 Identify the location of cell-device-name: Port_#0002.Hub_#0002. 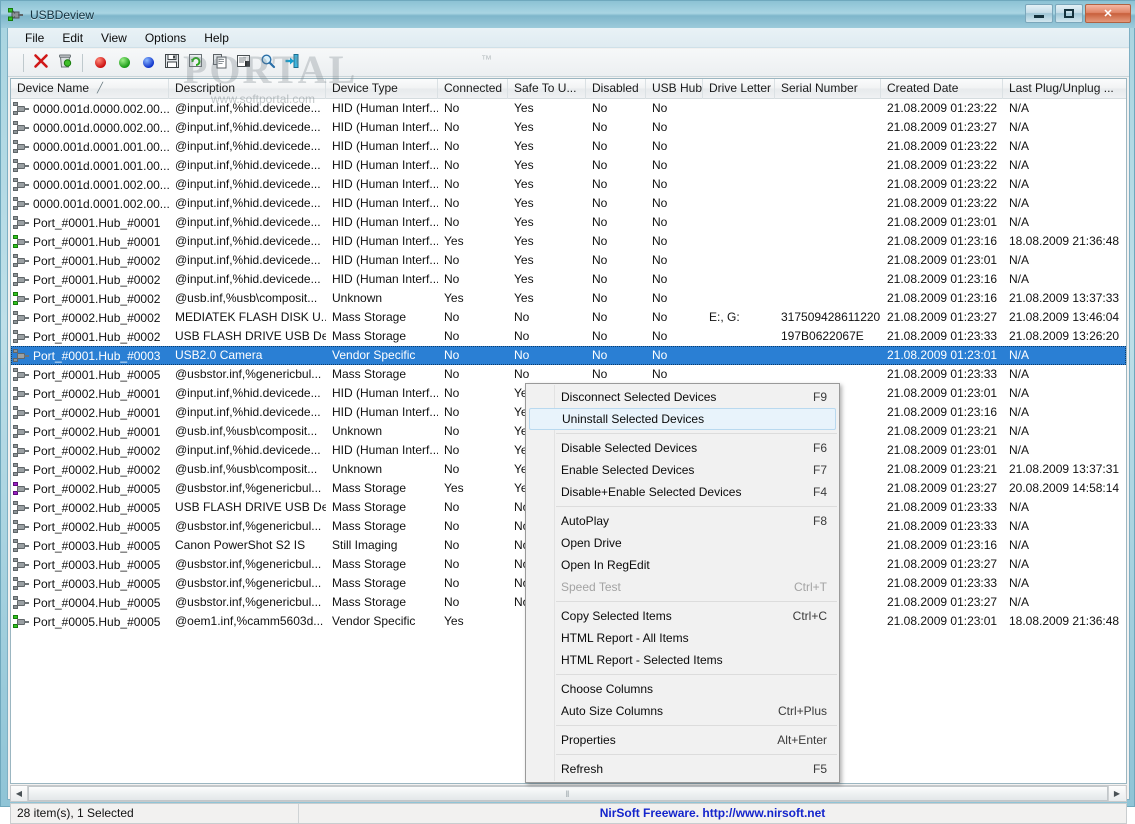
(90, 317).